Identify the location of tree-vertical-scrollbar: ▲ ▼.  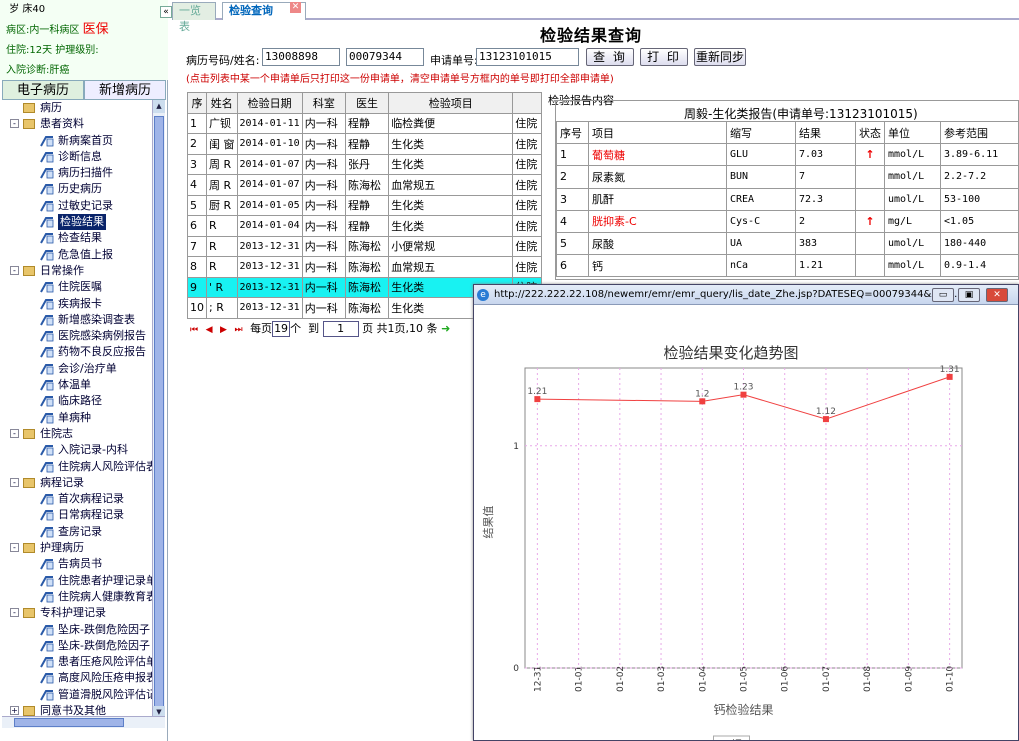
(158, 410).